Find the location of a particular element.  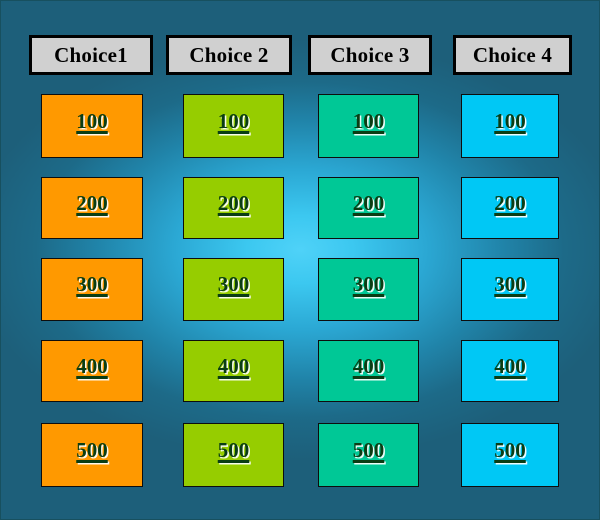

tile-choice2-200: 200 is located at coordinates (233, 208).